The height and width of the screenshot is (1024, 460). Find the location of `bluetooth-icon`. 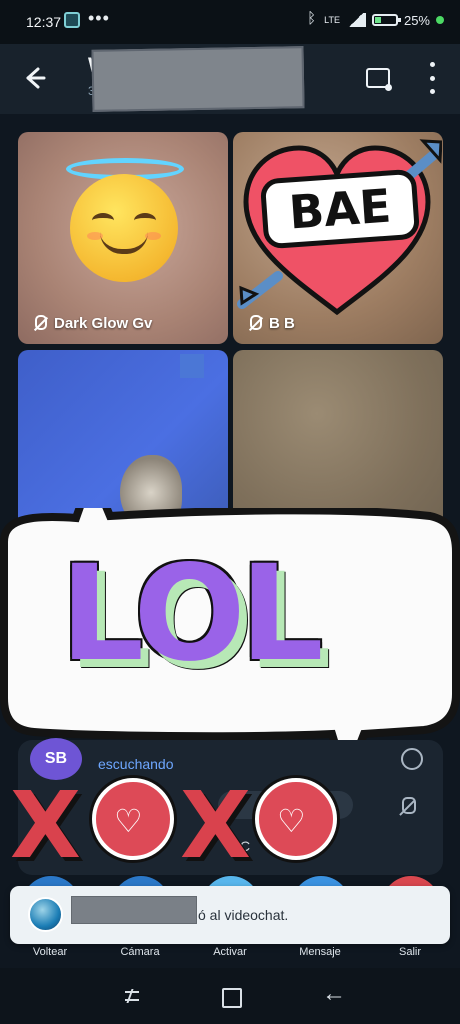

bluetooth-icon is located at coordinates (312, 19).